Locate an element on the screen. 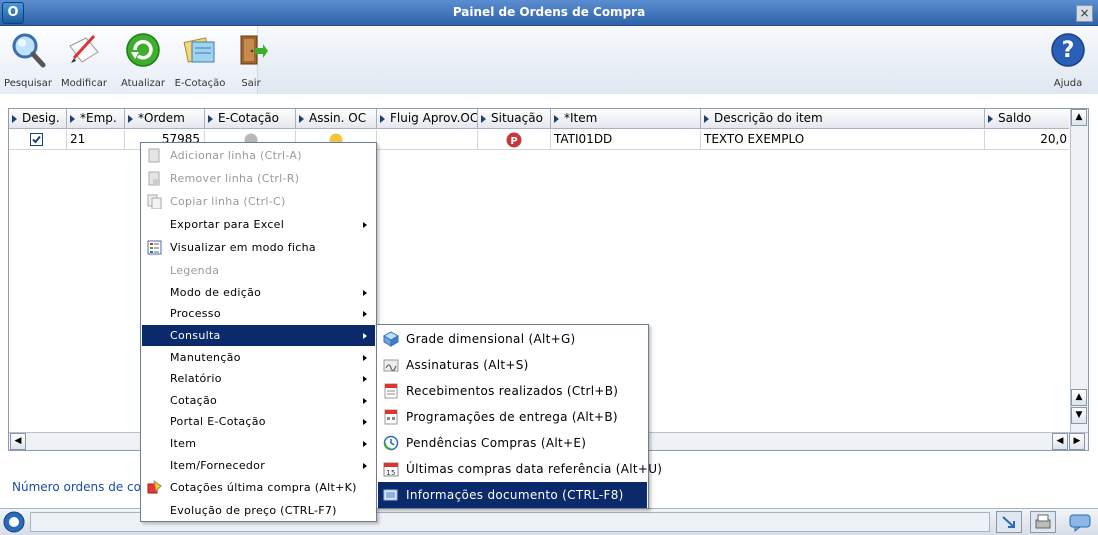 This screenshot has height=535, width=1098. submenu-item-receipts: Recebimentos realizados (Ctrl+B) is located at coordinates (512, 391).